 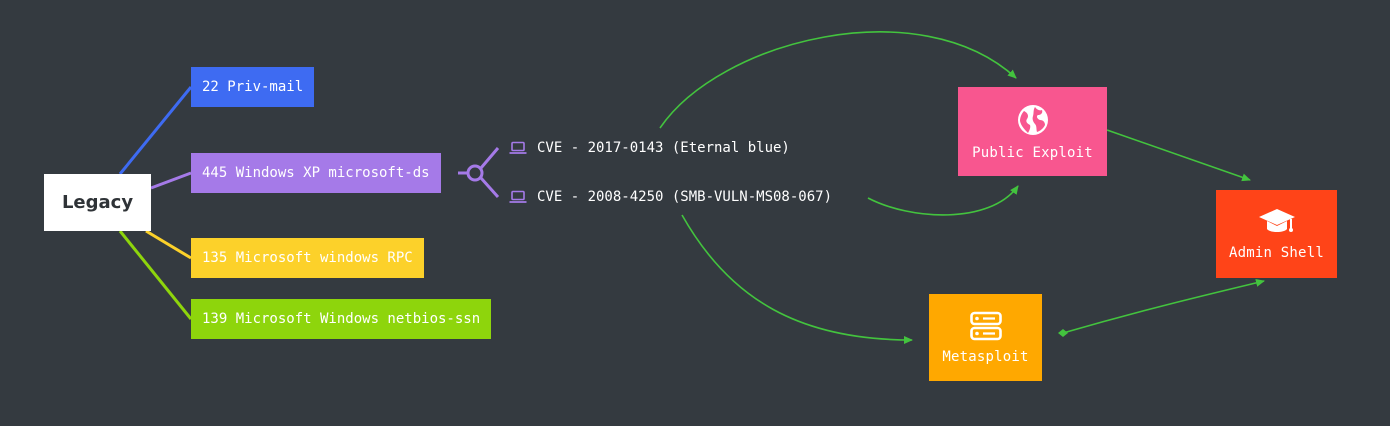 I want to click on cve-node-2017-0143: CVE - 2017-0143 (Eternal blue), so click(x=649, y=148).